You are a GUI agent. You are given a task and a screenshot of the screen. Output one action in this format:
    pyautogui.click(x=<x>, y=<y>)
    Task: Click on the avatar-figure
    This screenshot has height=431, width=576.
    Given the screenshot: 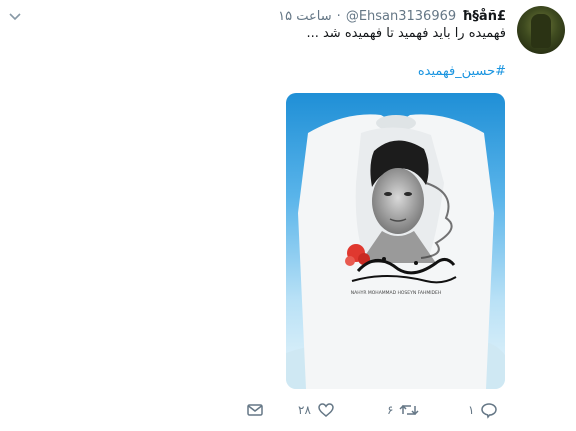 What is the action you would take?
    pyautogui.click(x=541, y=31)
    